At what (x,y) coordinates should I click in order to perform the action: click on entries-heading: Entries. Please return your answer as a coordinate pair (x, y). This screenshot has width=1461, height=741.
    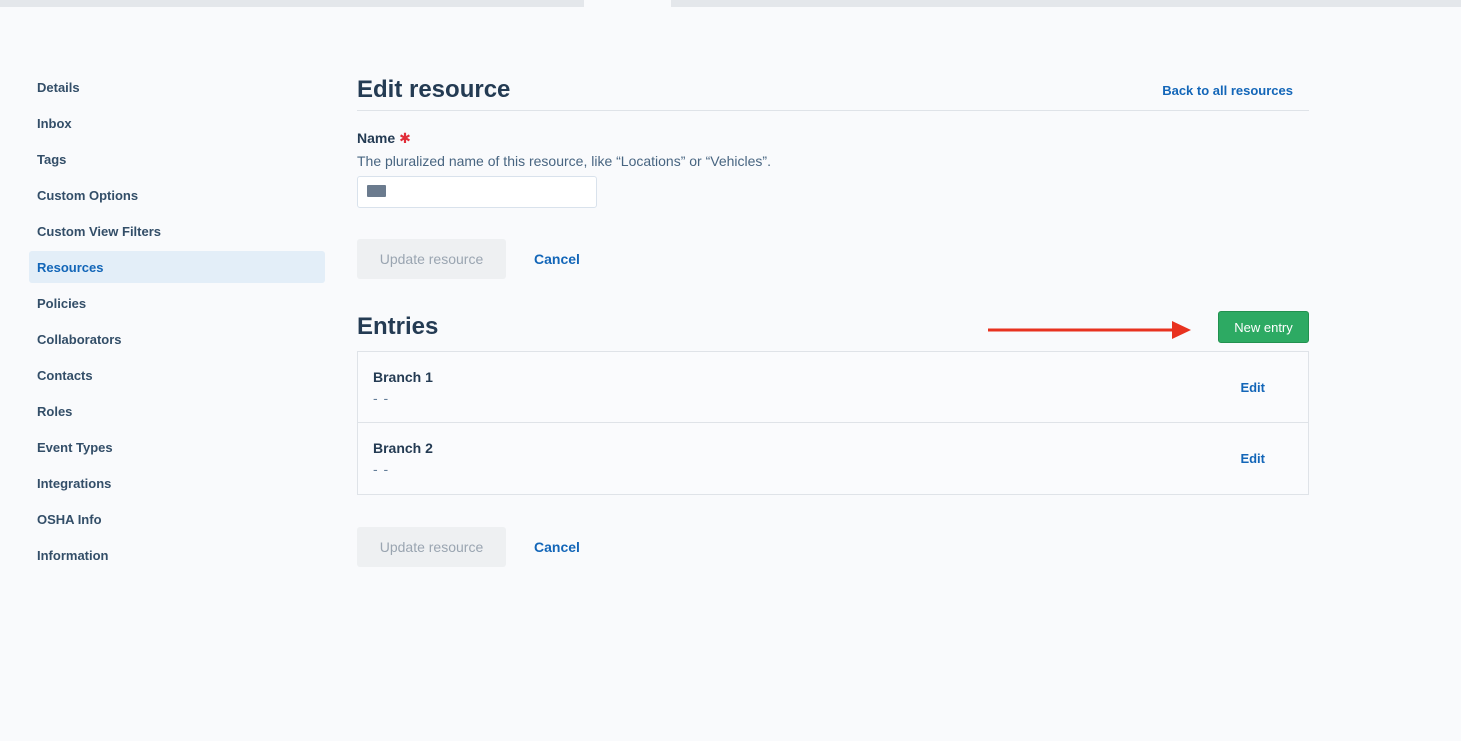
    Looking at the image, I should click on (398, 326).